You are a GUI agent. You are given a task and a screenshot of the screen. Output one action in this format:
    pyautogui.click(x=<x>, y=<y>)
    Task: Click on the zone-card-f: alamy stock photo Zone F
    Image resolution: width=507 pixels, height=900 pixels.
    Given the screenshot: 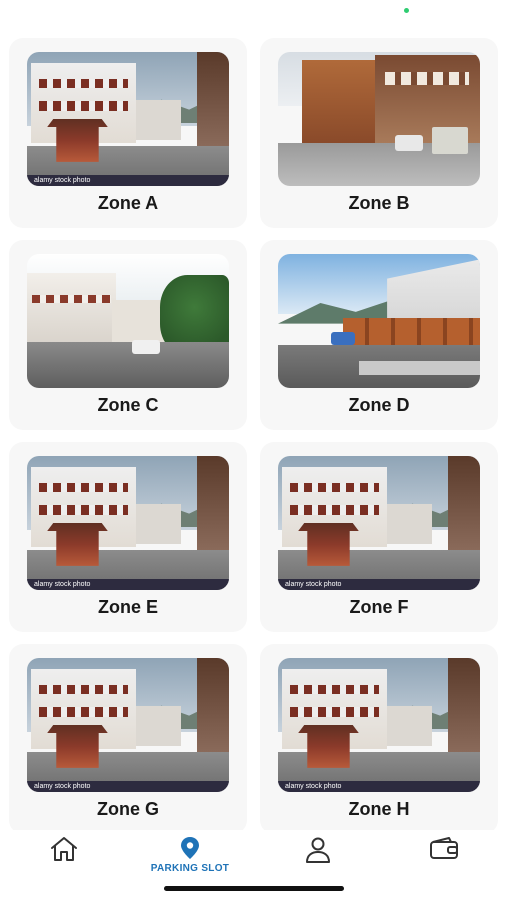 What is the action you would take?
    pyautogui.click(x=379, y=537)
    